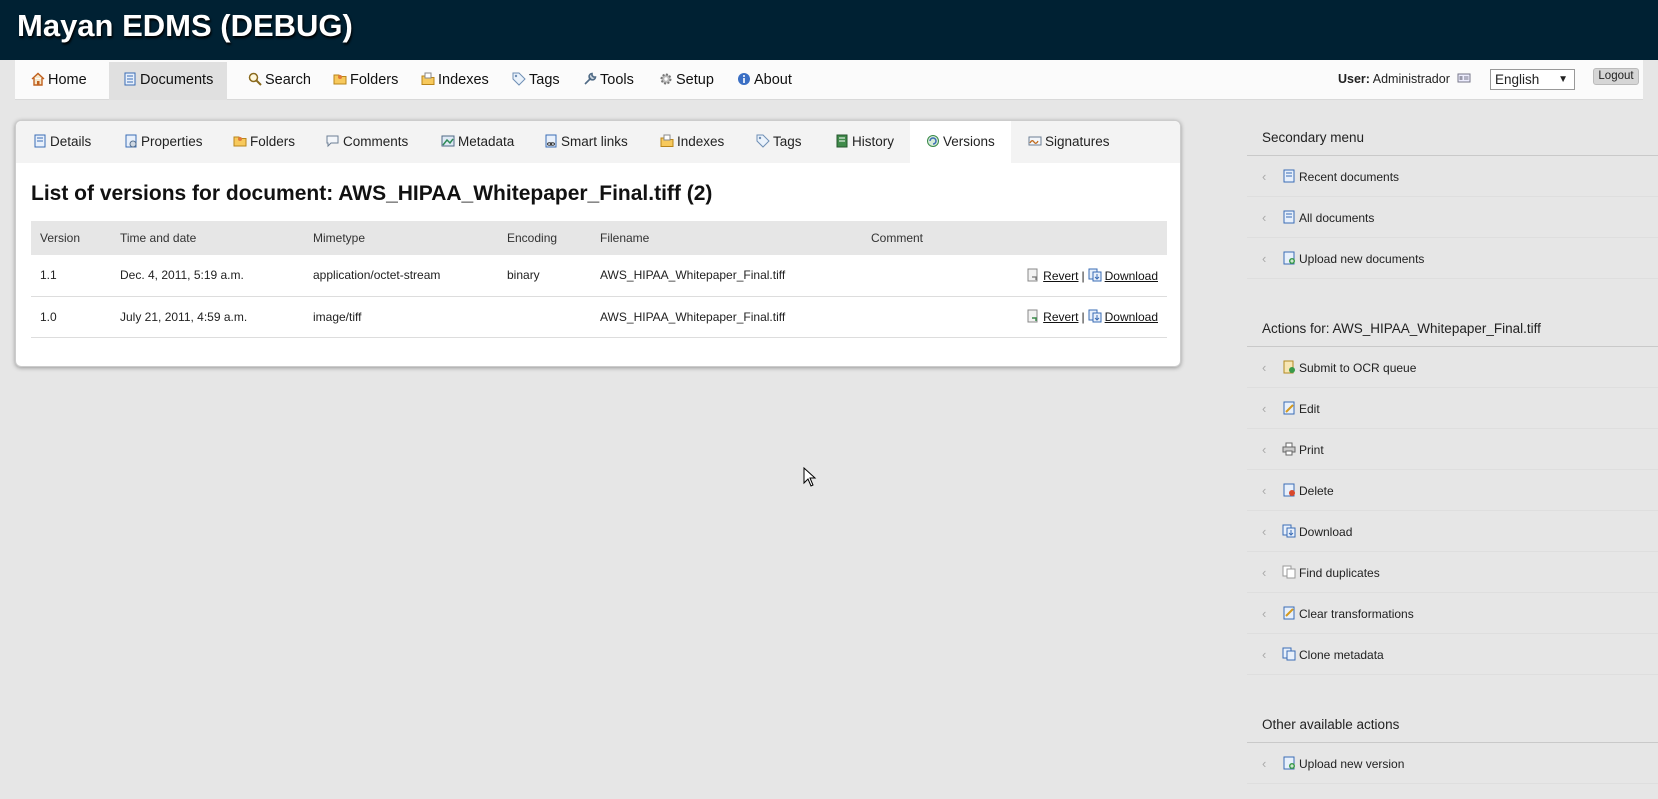  What do you see at coordinates (864, 142) in the screenshot?
I see `tab-history: History` at bounding box center [864, 142].